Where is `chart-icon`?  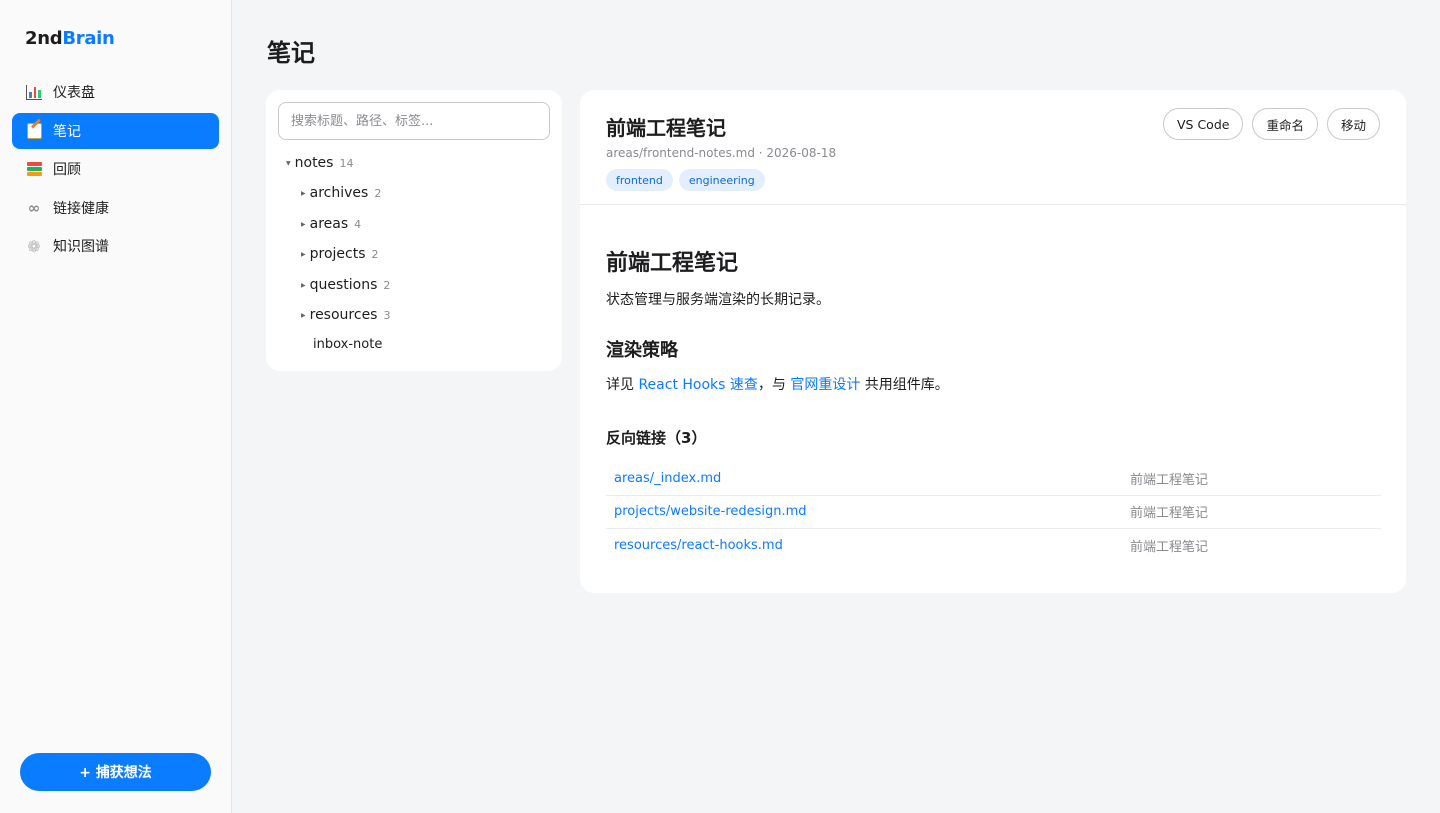
chart-icon is located at coordinates (34, 92).